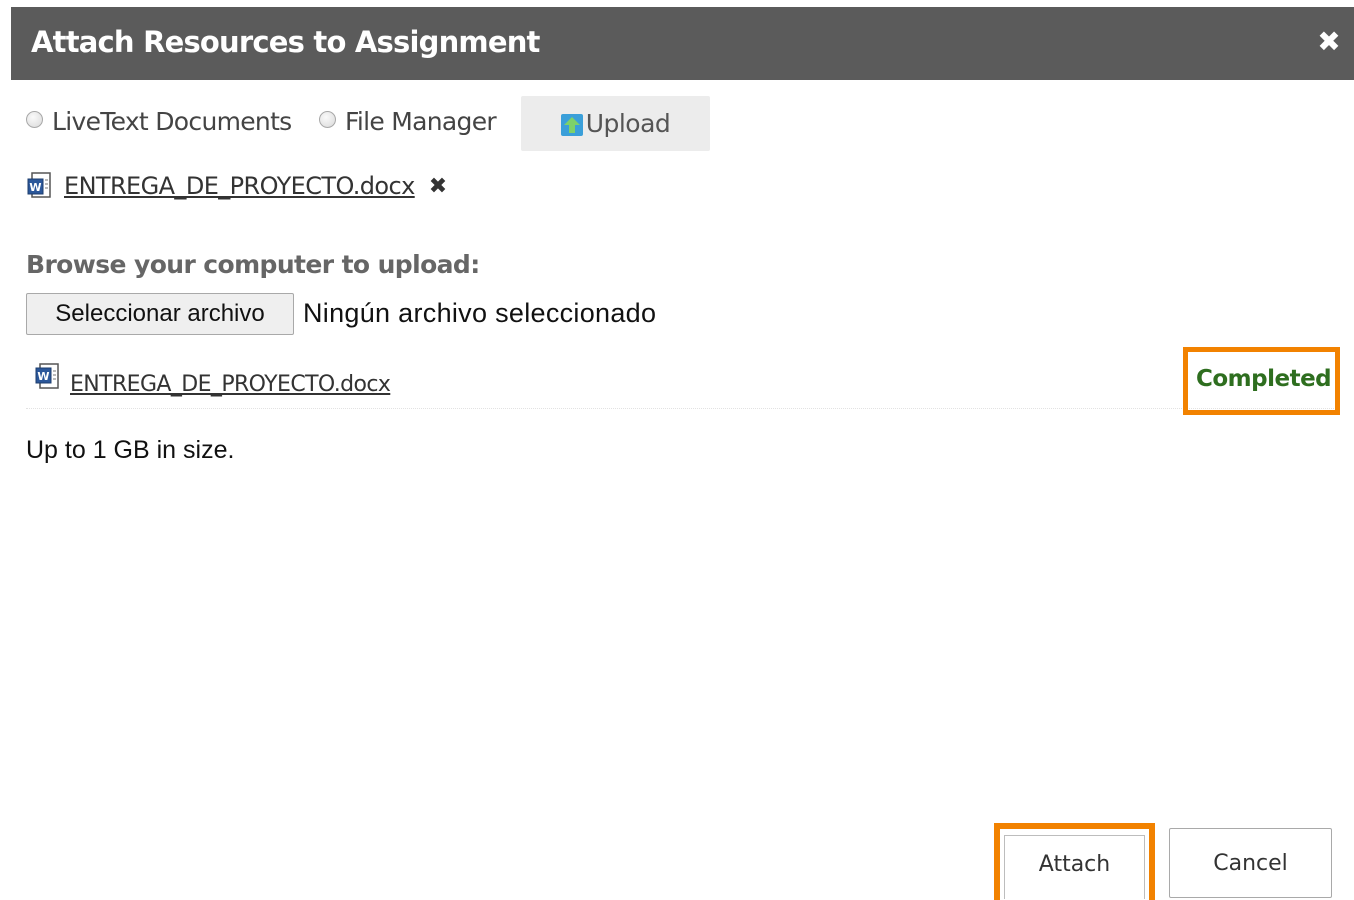  Describe the element at coordinates (253, 264) in the screenshot. I see `browse-label: Browse your computer to upload:` at that location.